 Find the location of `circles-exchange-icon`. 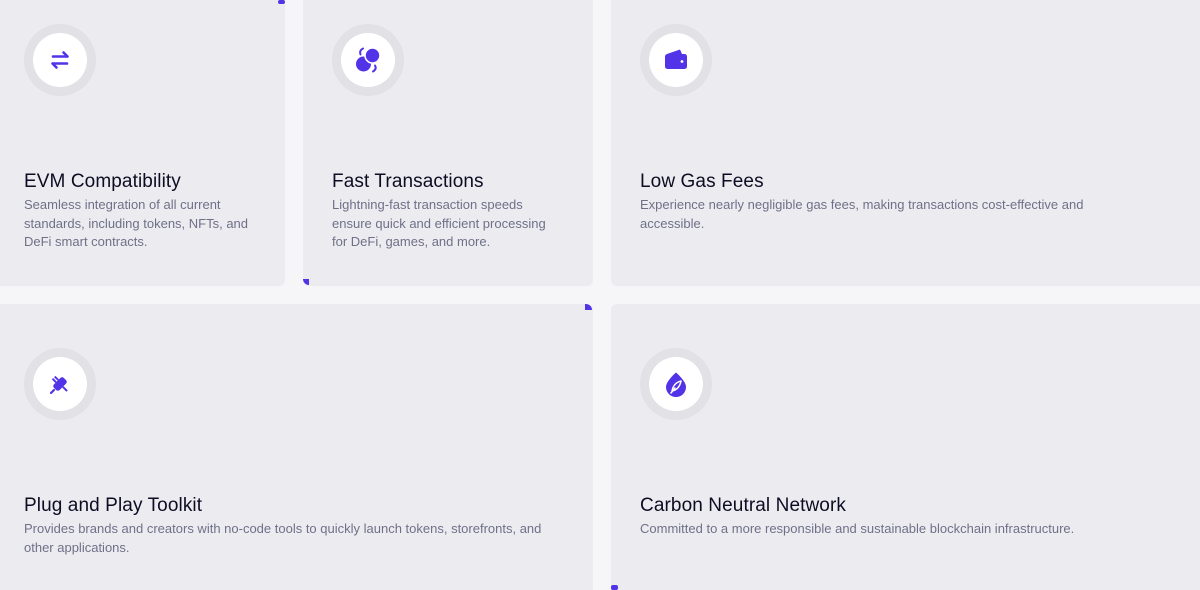

circles-exchange-icon is located at coordinates (368, 60).